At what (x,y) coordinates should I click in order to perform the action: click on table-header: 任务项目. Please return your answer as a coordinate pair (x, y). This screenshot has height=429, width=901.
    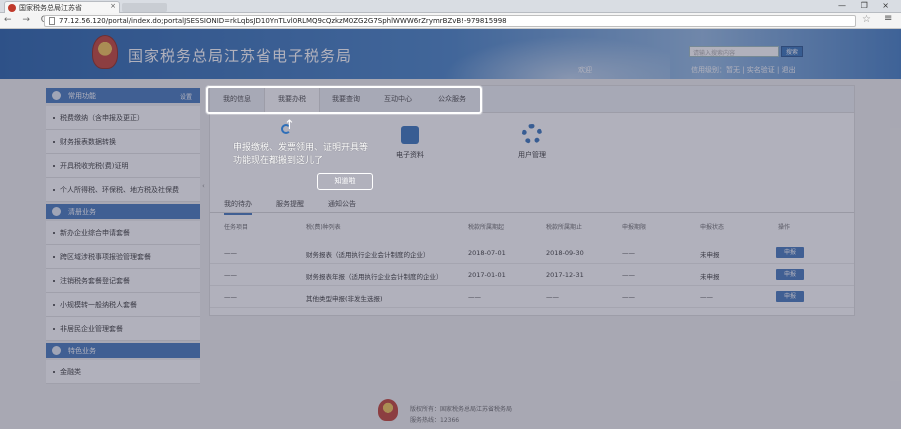
    Looking at the image, I should click on (236, 227).